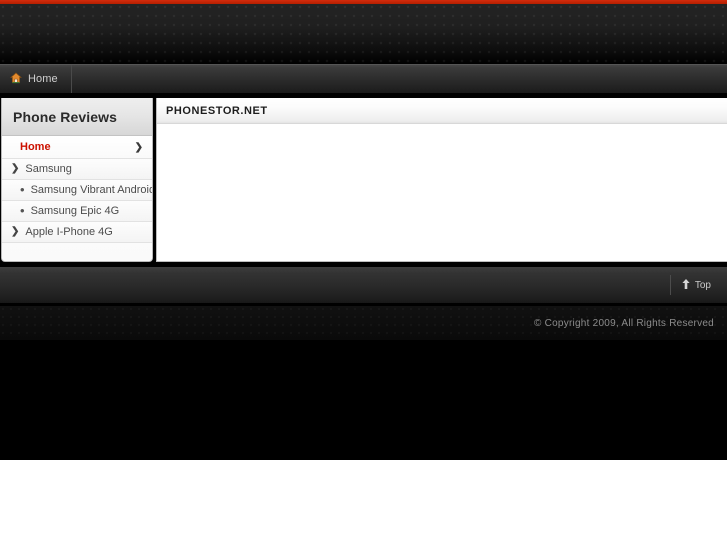 This screenshot has width=727, height=545. Describe the element at coordinates (16, 79) in the screenshot. I see `home-icon` at that location.